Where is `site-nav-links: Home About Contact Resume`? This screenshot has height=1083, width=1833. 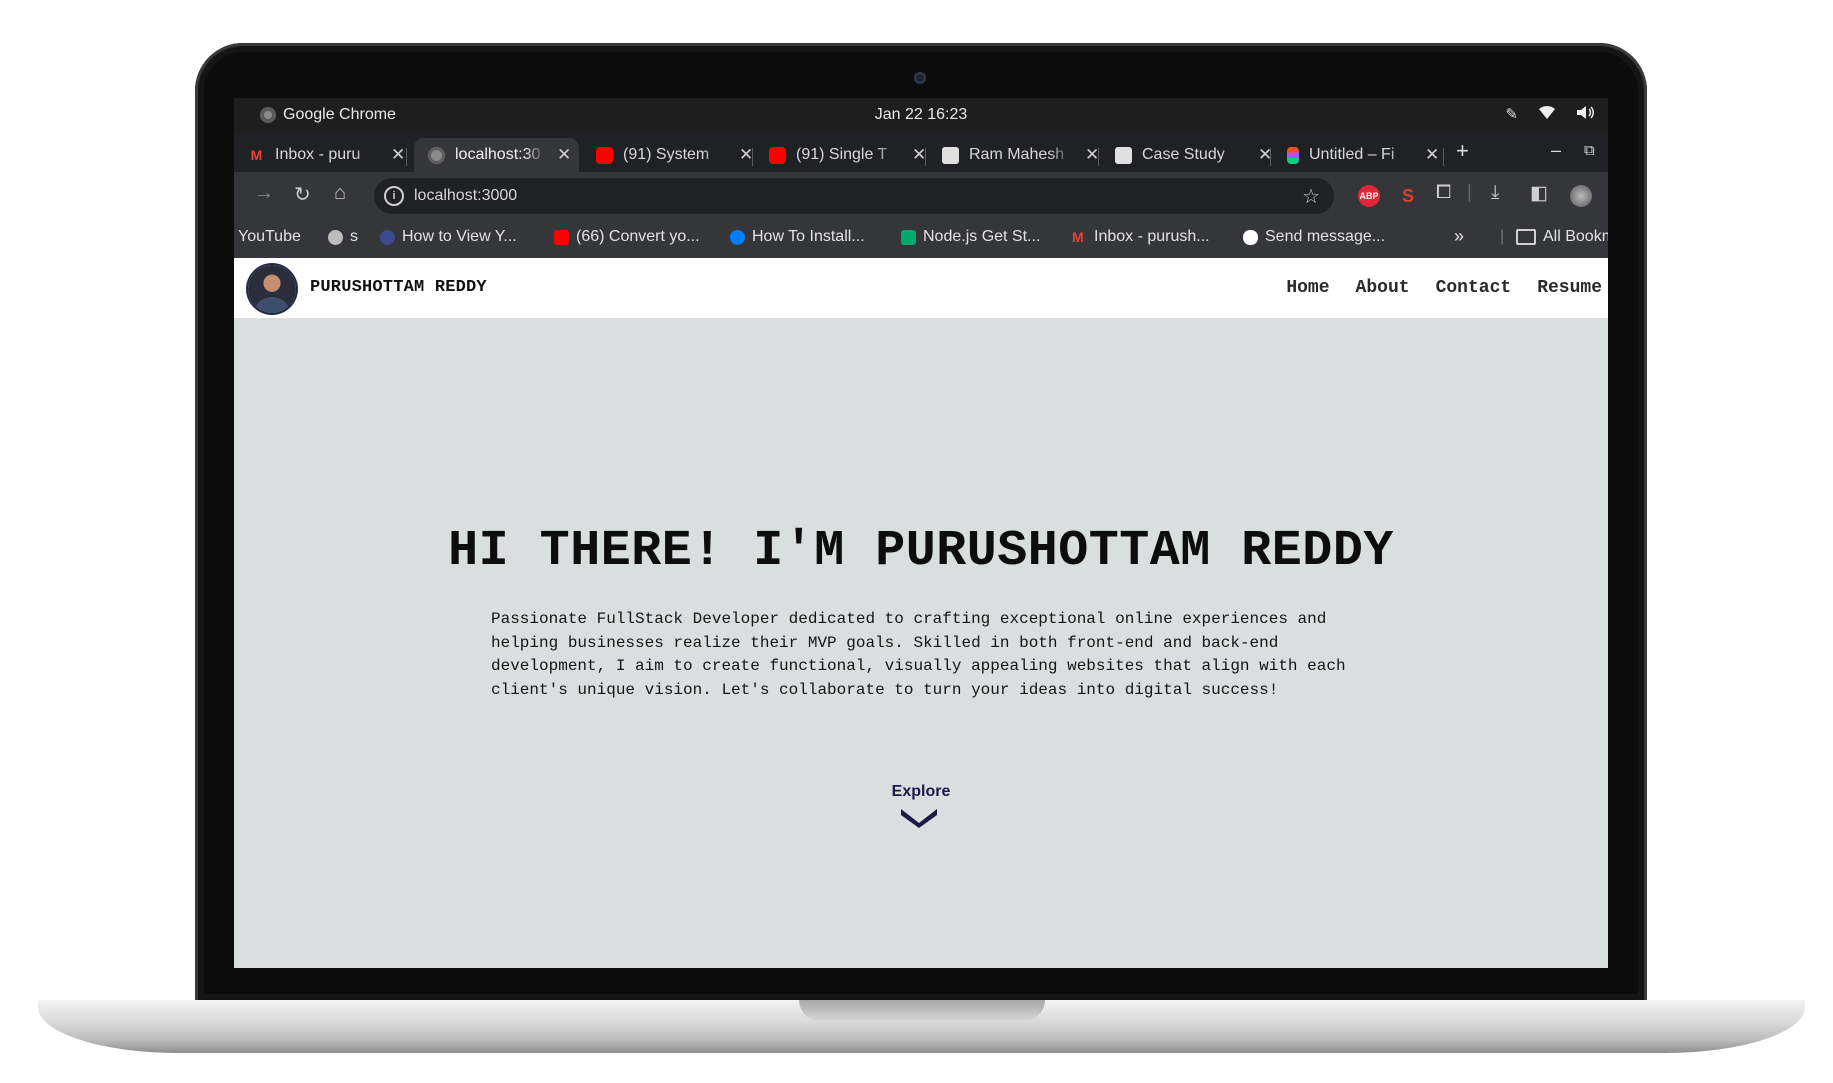 site-nav-links: Home About Contact Resume is located at coordinates (1444, 288).